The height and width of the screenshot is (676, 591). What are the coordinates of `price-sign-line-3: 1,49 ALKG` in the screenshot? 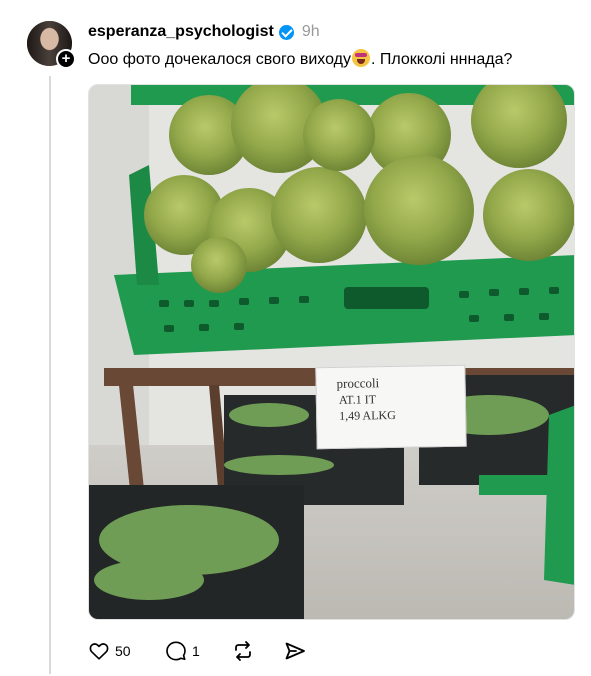 It's located at (367, 415).